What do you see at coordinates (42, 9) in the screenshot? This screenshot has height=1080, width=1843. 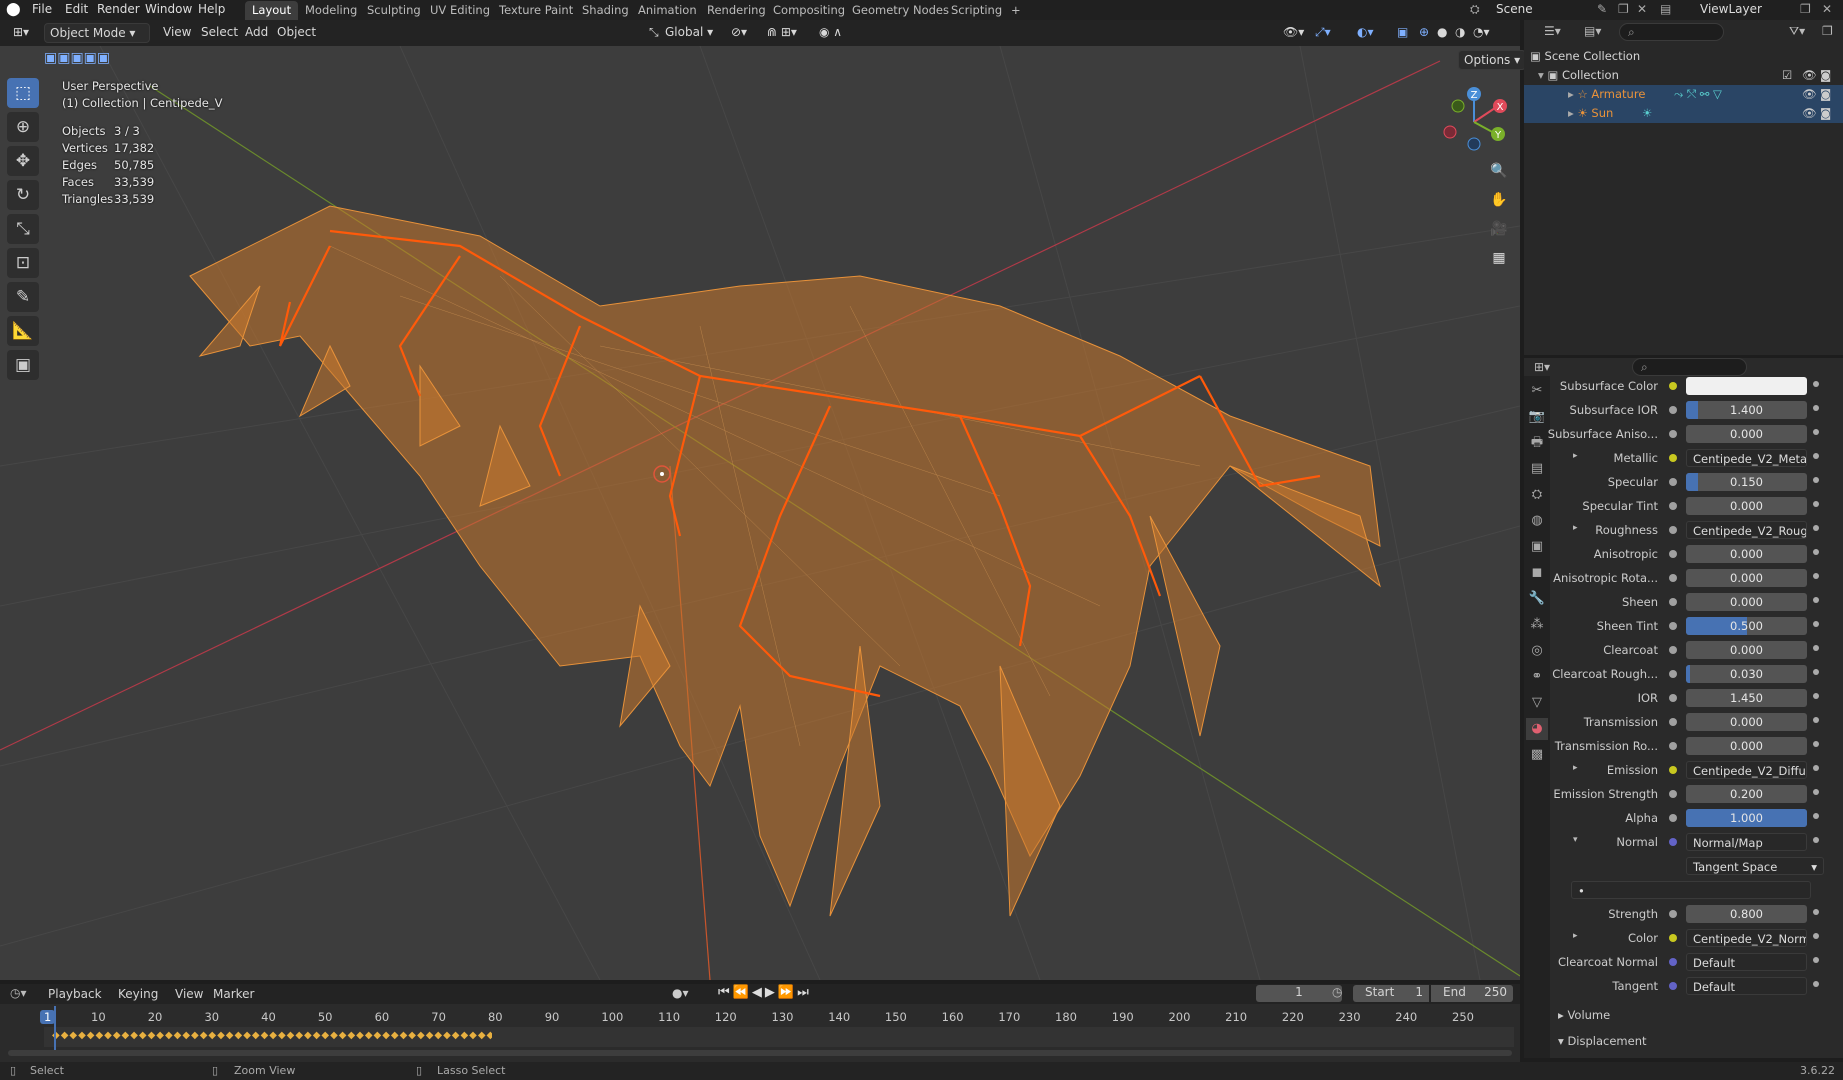 I see `menu-file: File` at bounding box center [42, 9].